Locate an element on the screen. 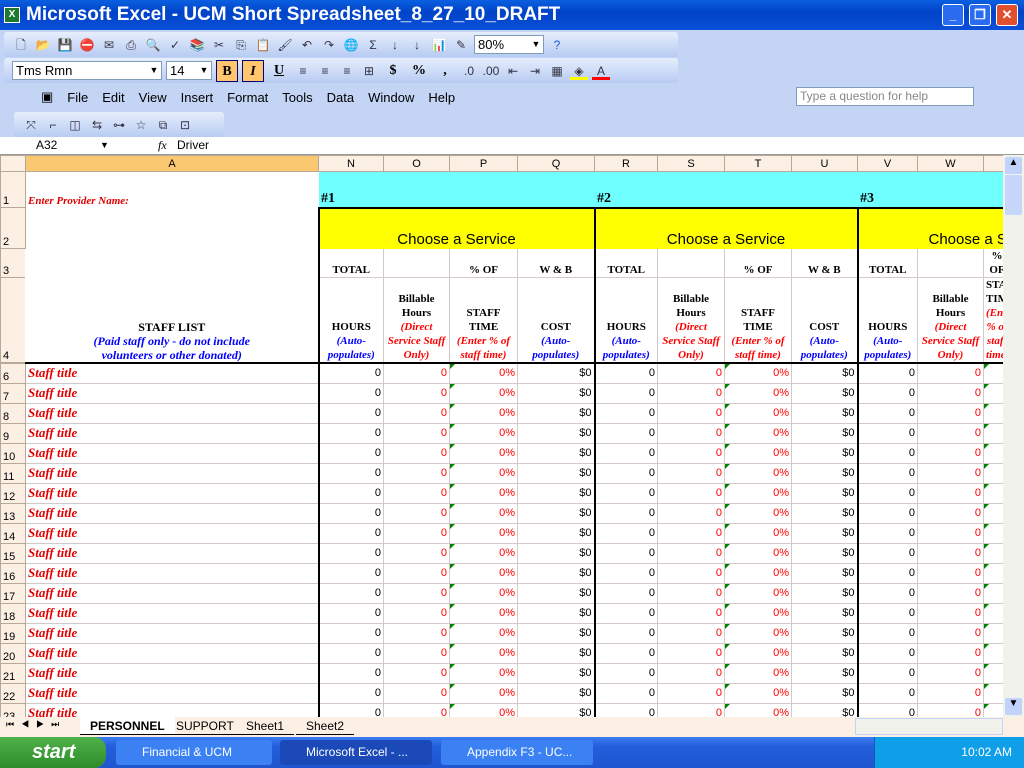 This screenshot has width=1024, height=768. row-header: 2 is located at coordinates (13, 228).